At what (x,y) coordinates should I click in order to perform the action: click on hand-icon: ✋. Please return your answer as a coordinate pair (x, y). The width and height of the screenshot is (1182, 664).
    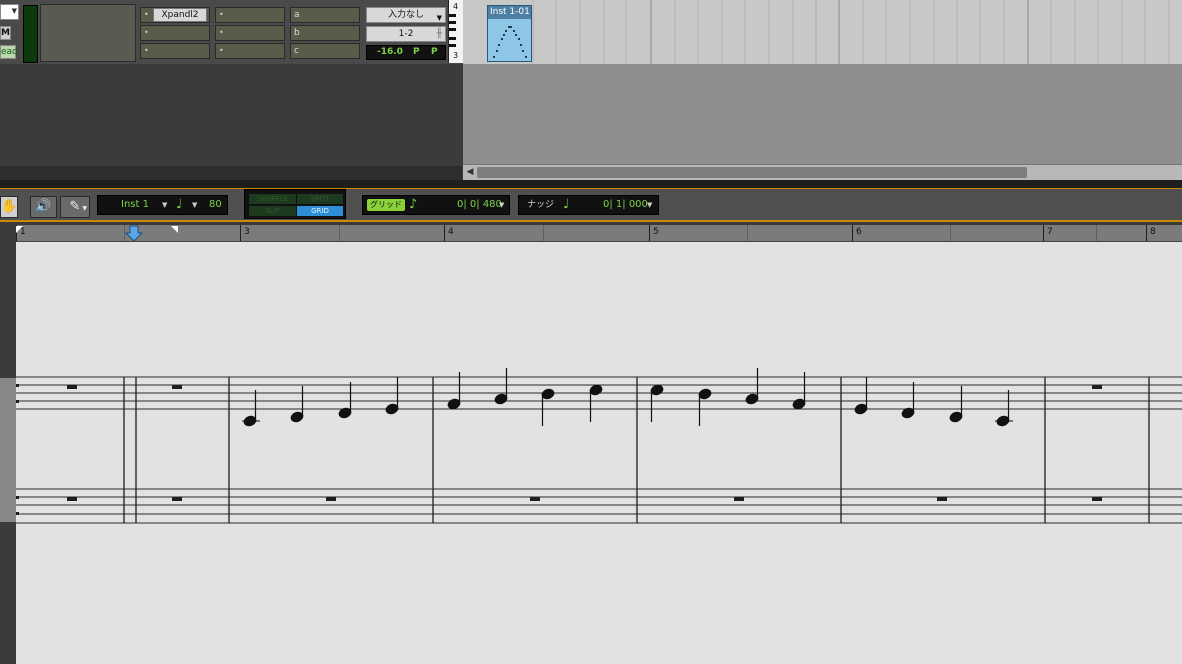
    Looking at the image, I should click on (9, 206).